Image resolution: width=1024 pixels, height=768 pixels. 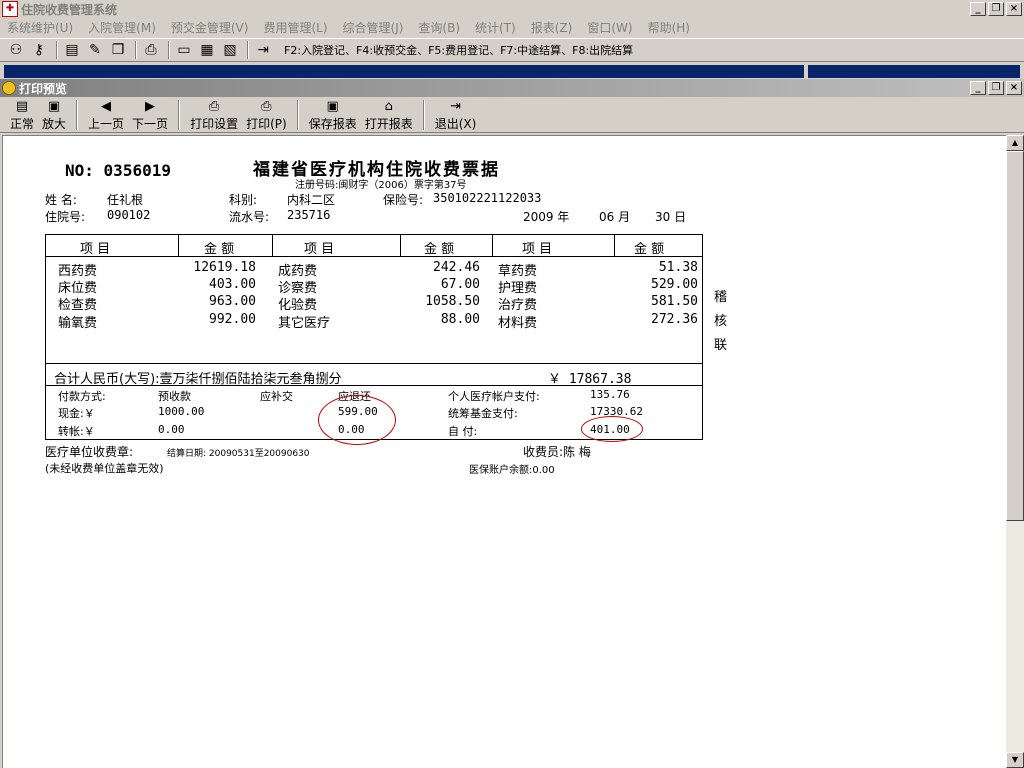 I want to click on open-report-button: ⌂ 打开报表, so click(x=389, y=115).